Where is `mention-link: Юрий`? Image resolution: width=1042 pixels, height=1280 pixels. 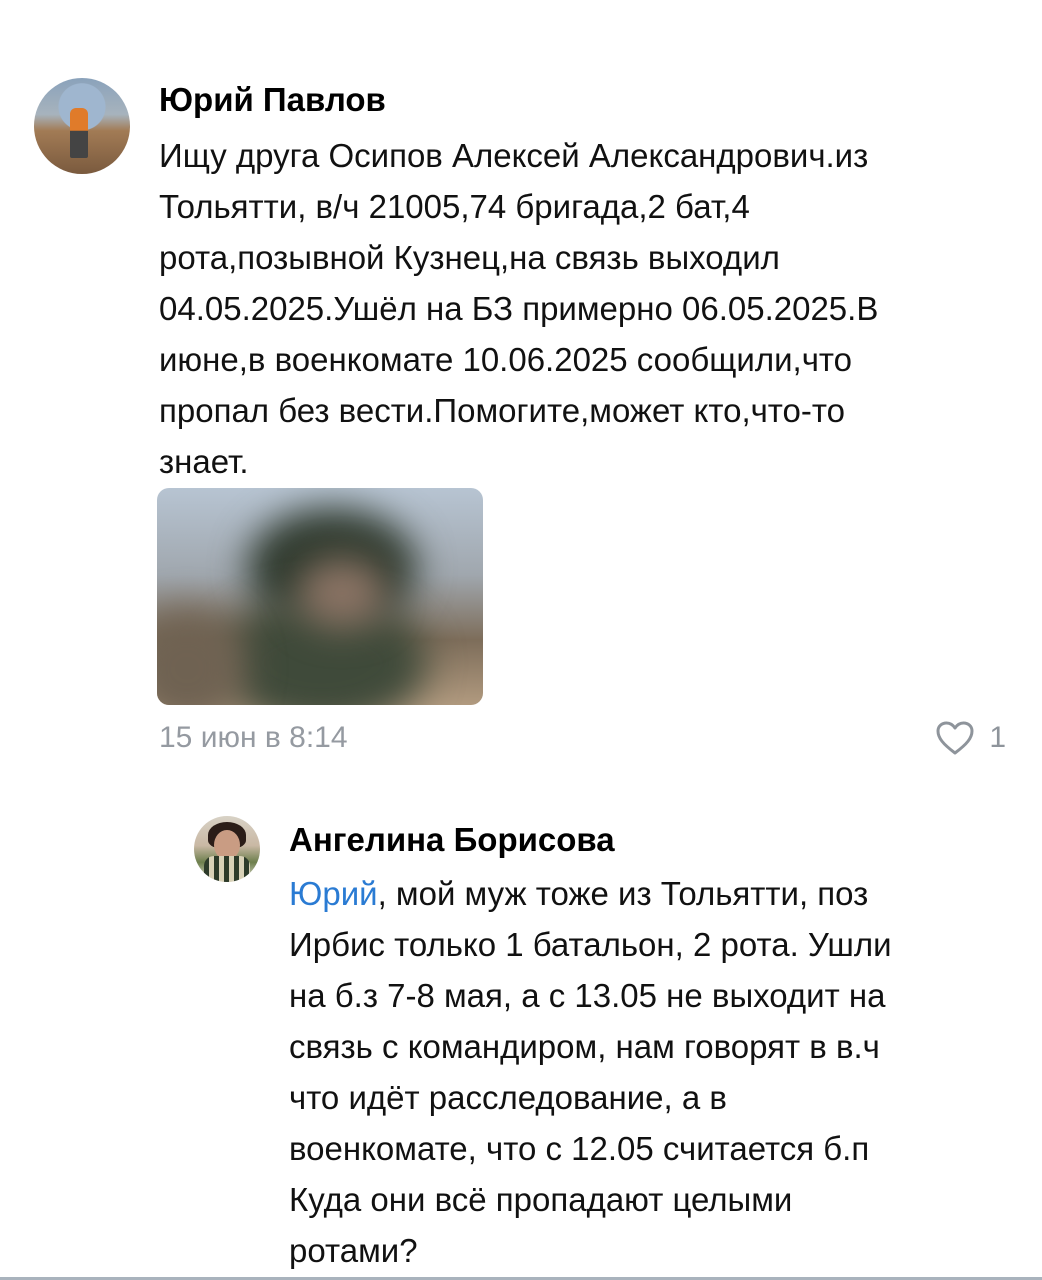
mention-link: Юрий is located at coordinates (333, 893).